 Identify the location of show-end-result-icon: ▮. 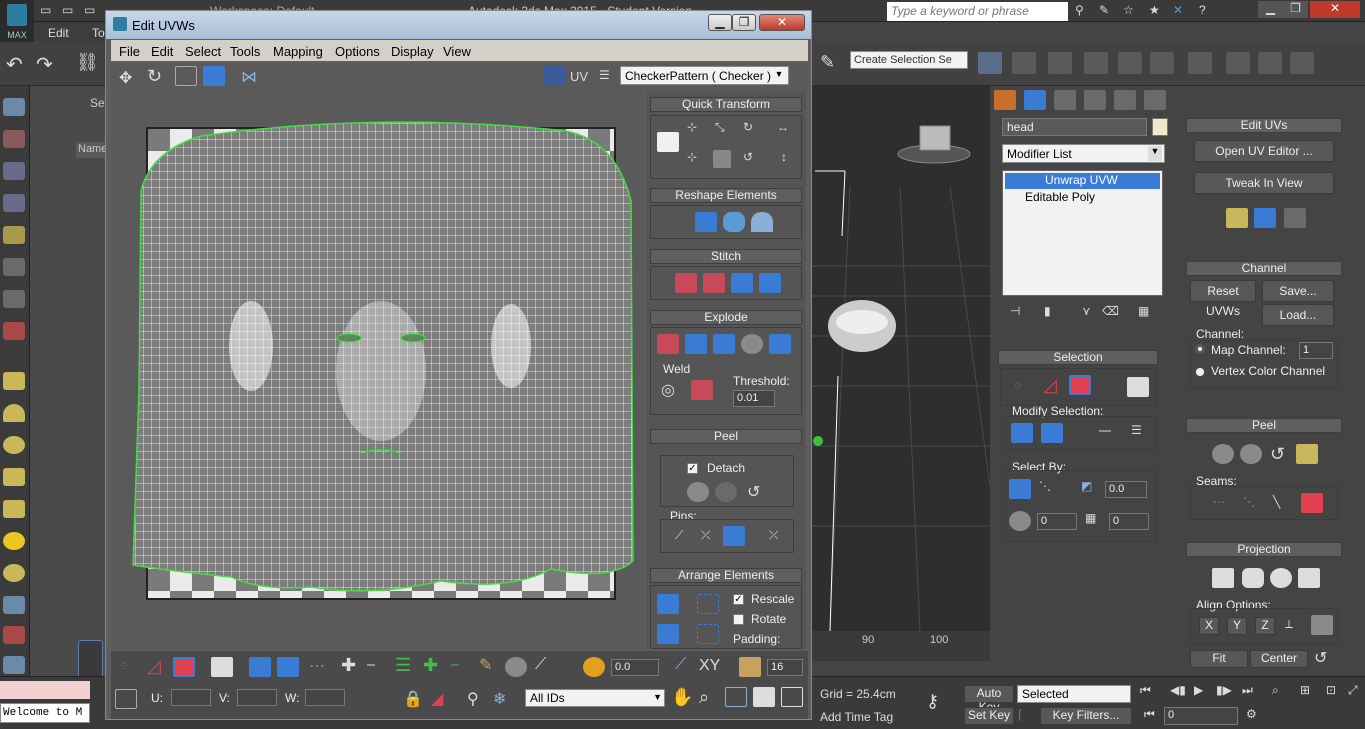
(1047, 311).